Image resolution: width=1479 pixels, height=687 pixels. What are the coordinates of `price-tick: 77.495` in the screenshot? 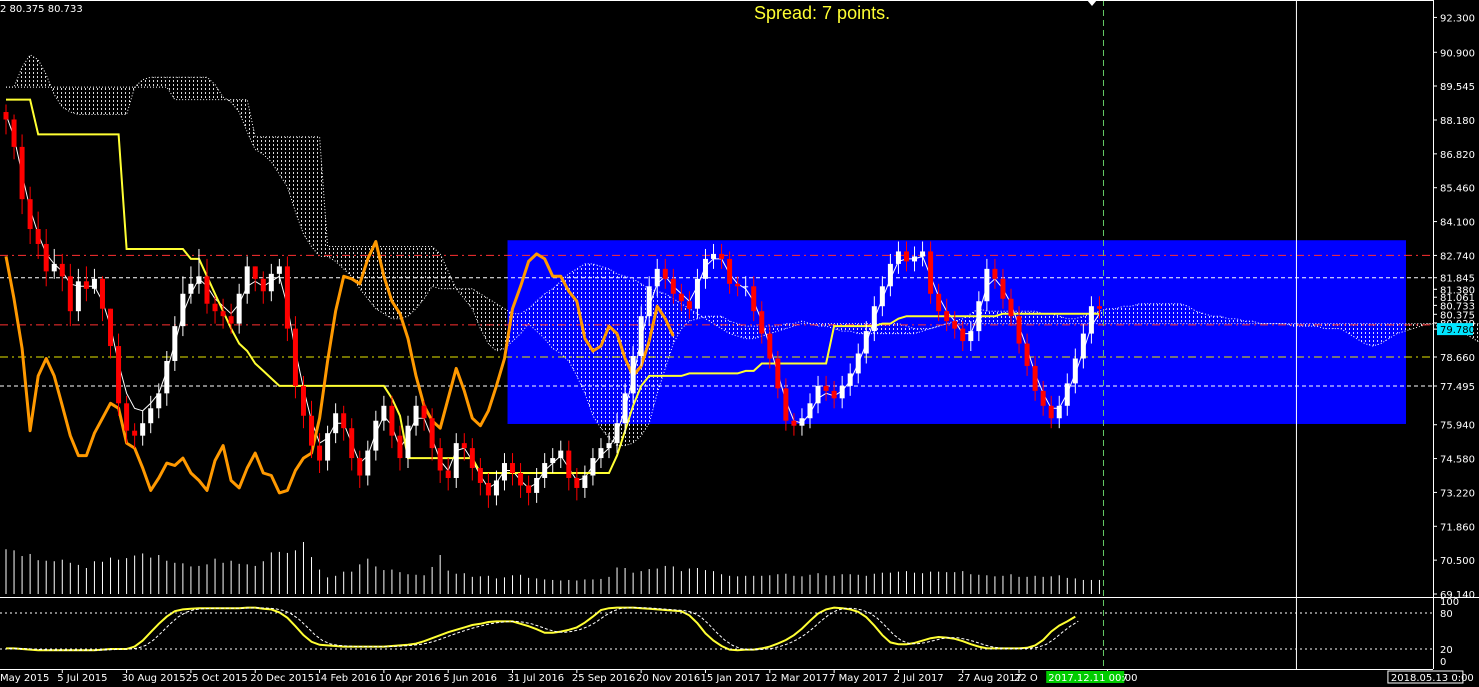 It's located at (1454, 387).